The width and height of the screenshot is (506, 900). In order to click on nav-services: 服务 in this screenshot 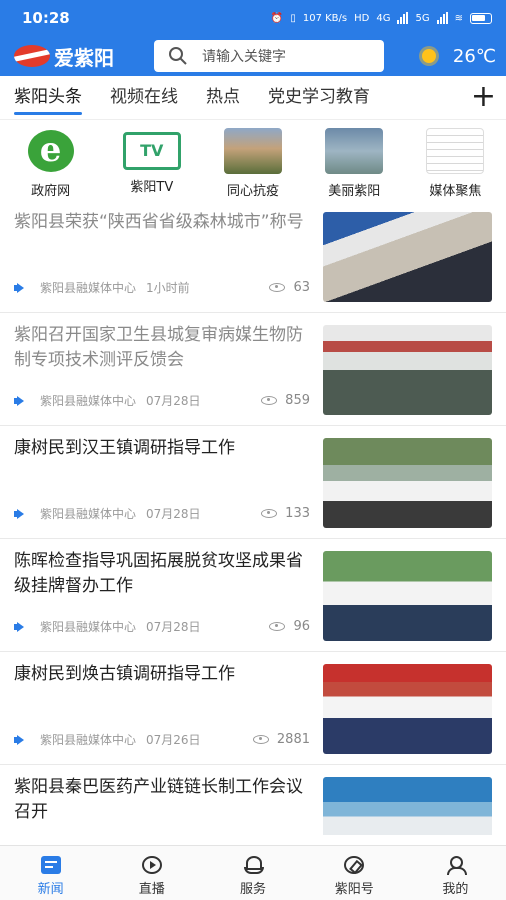, I will do `click(252, 873)`.